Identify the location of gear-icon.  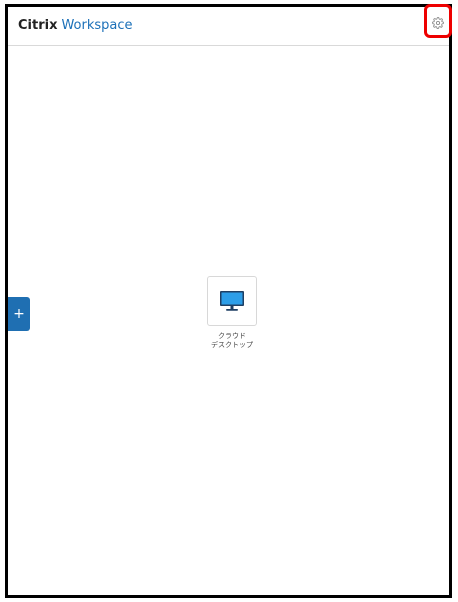
(438, 23).